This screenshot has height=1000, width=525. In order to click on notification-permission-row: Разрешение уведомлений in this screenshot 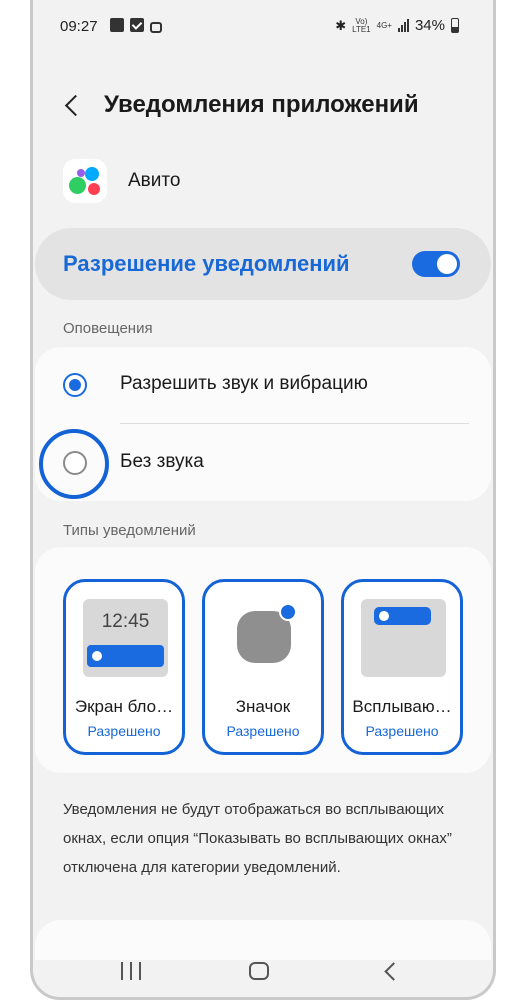, I will do `click(263, 264)`.